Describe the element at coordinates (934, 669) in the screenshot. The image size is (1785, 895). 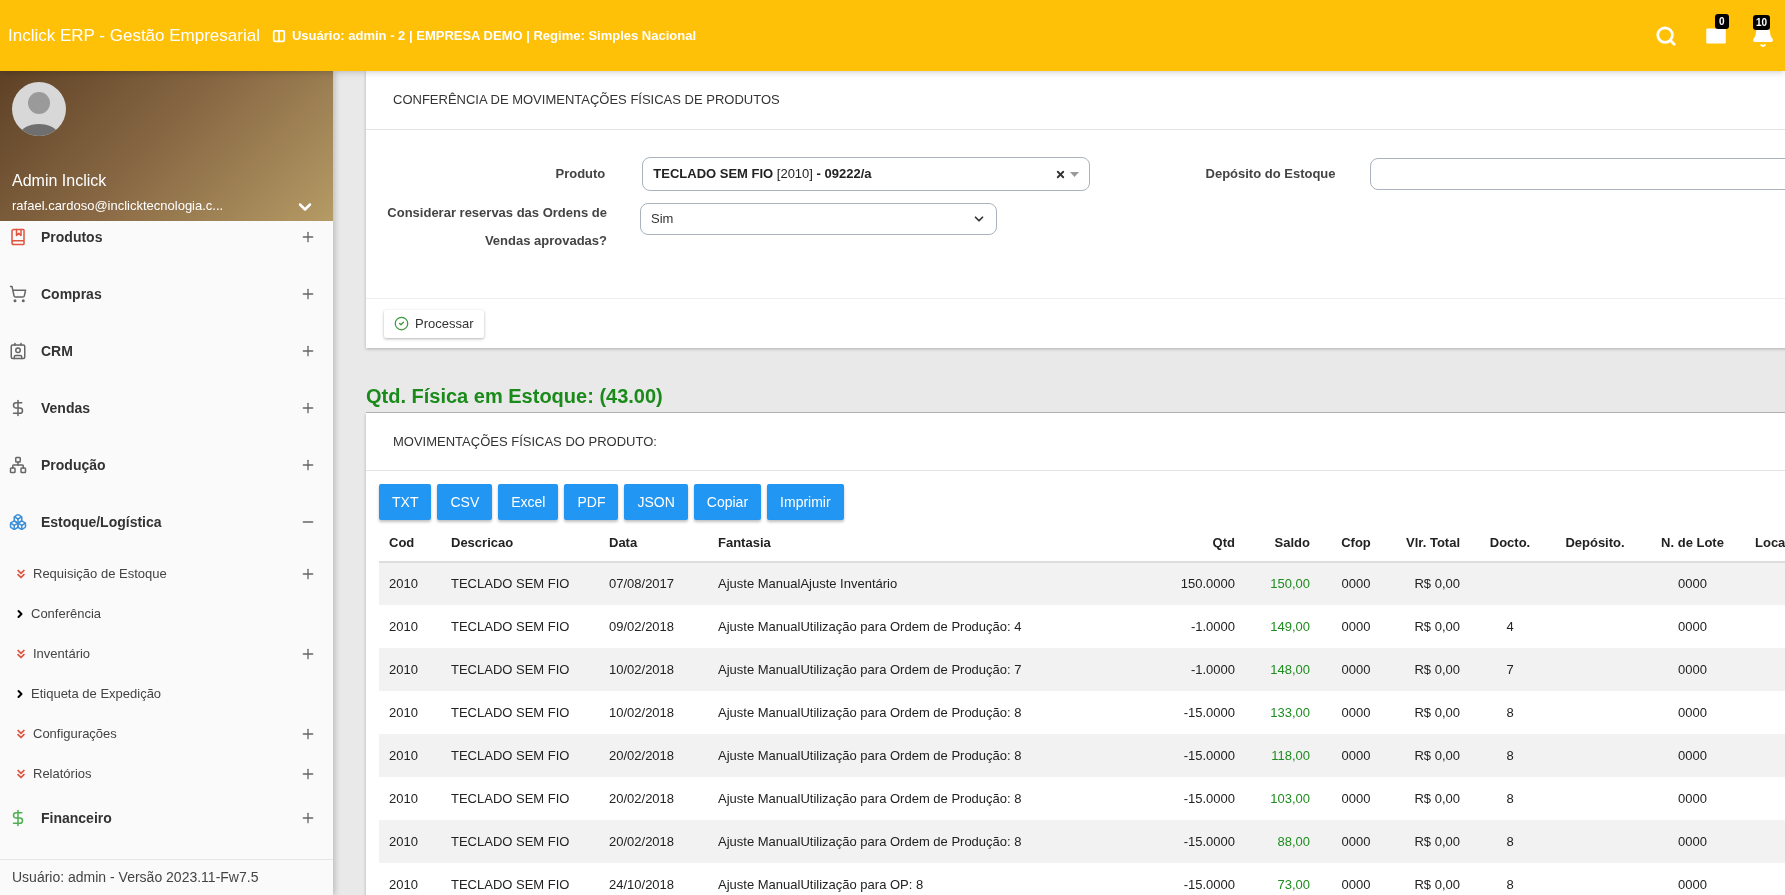
I see `table-cell: Ajuste ManualUtilização para Ordem de Produção: 7` at that location.